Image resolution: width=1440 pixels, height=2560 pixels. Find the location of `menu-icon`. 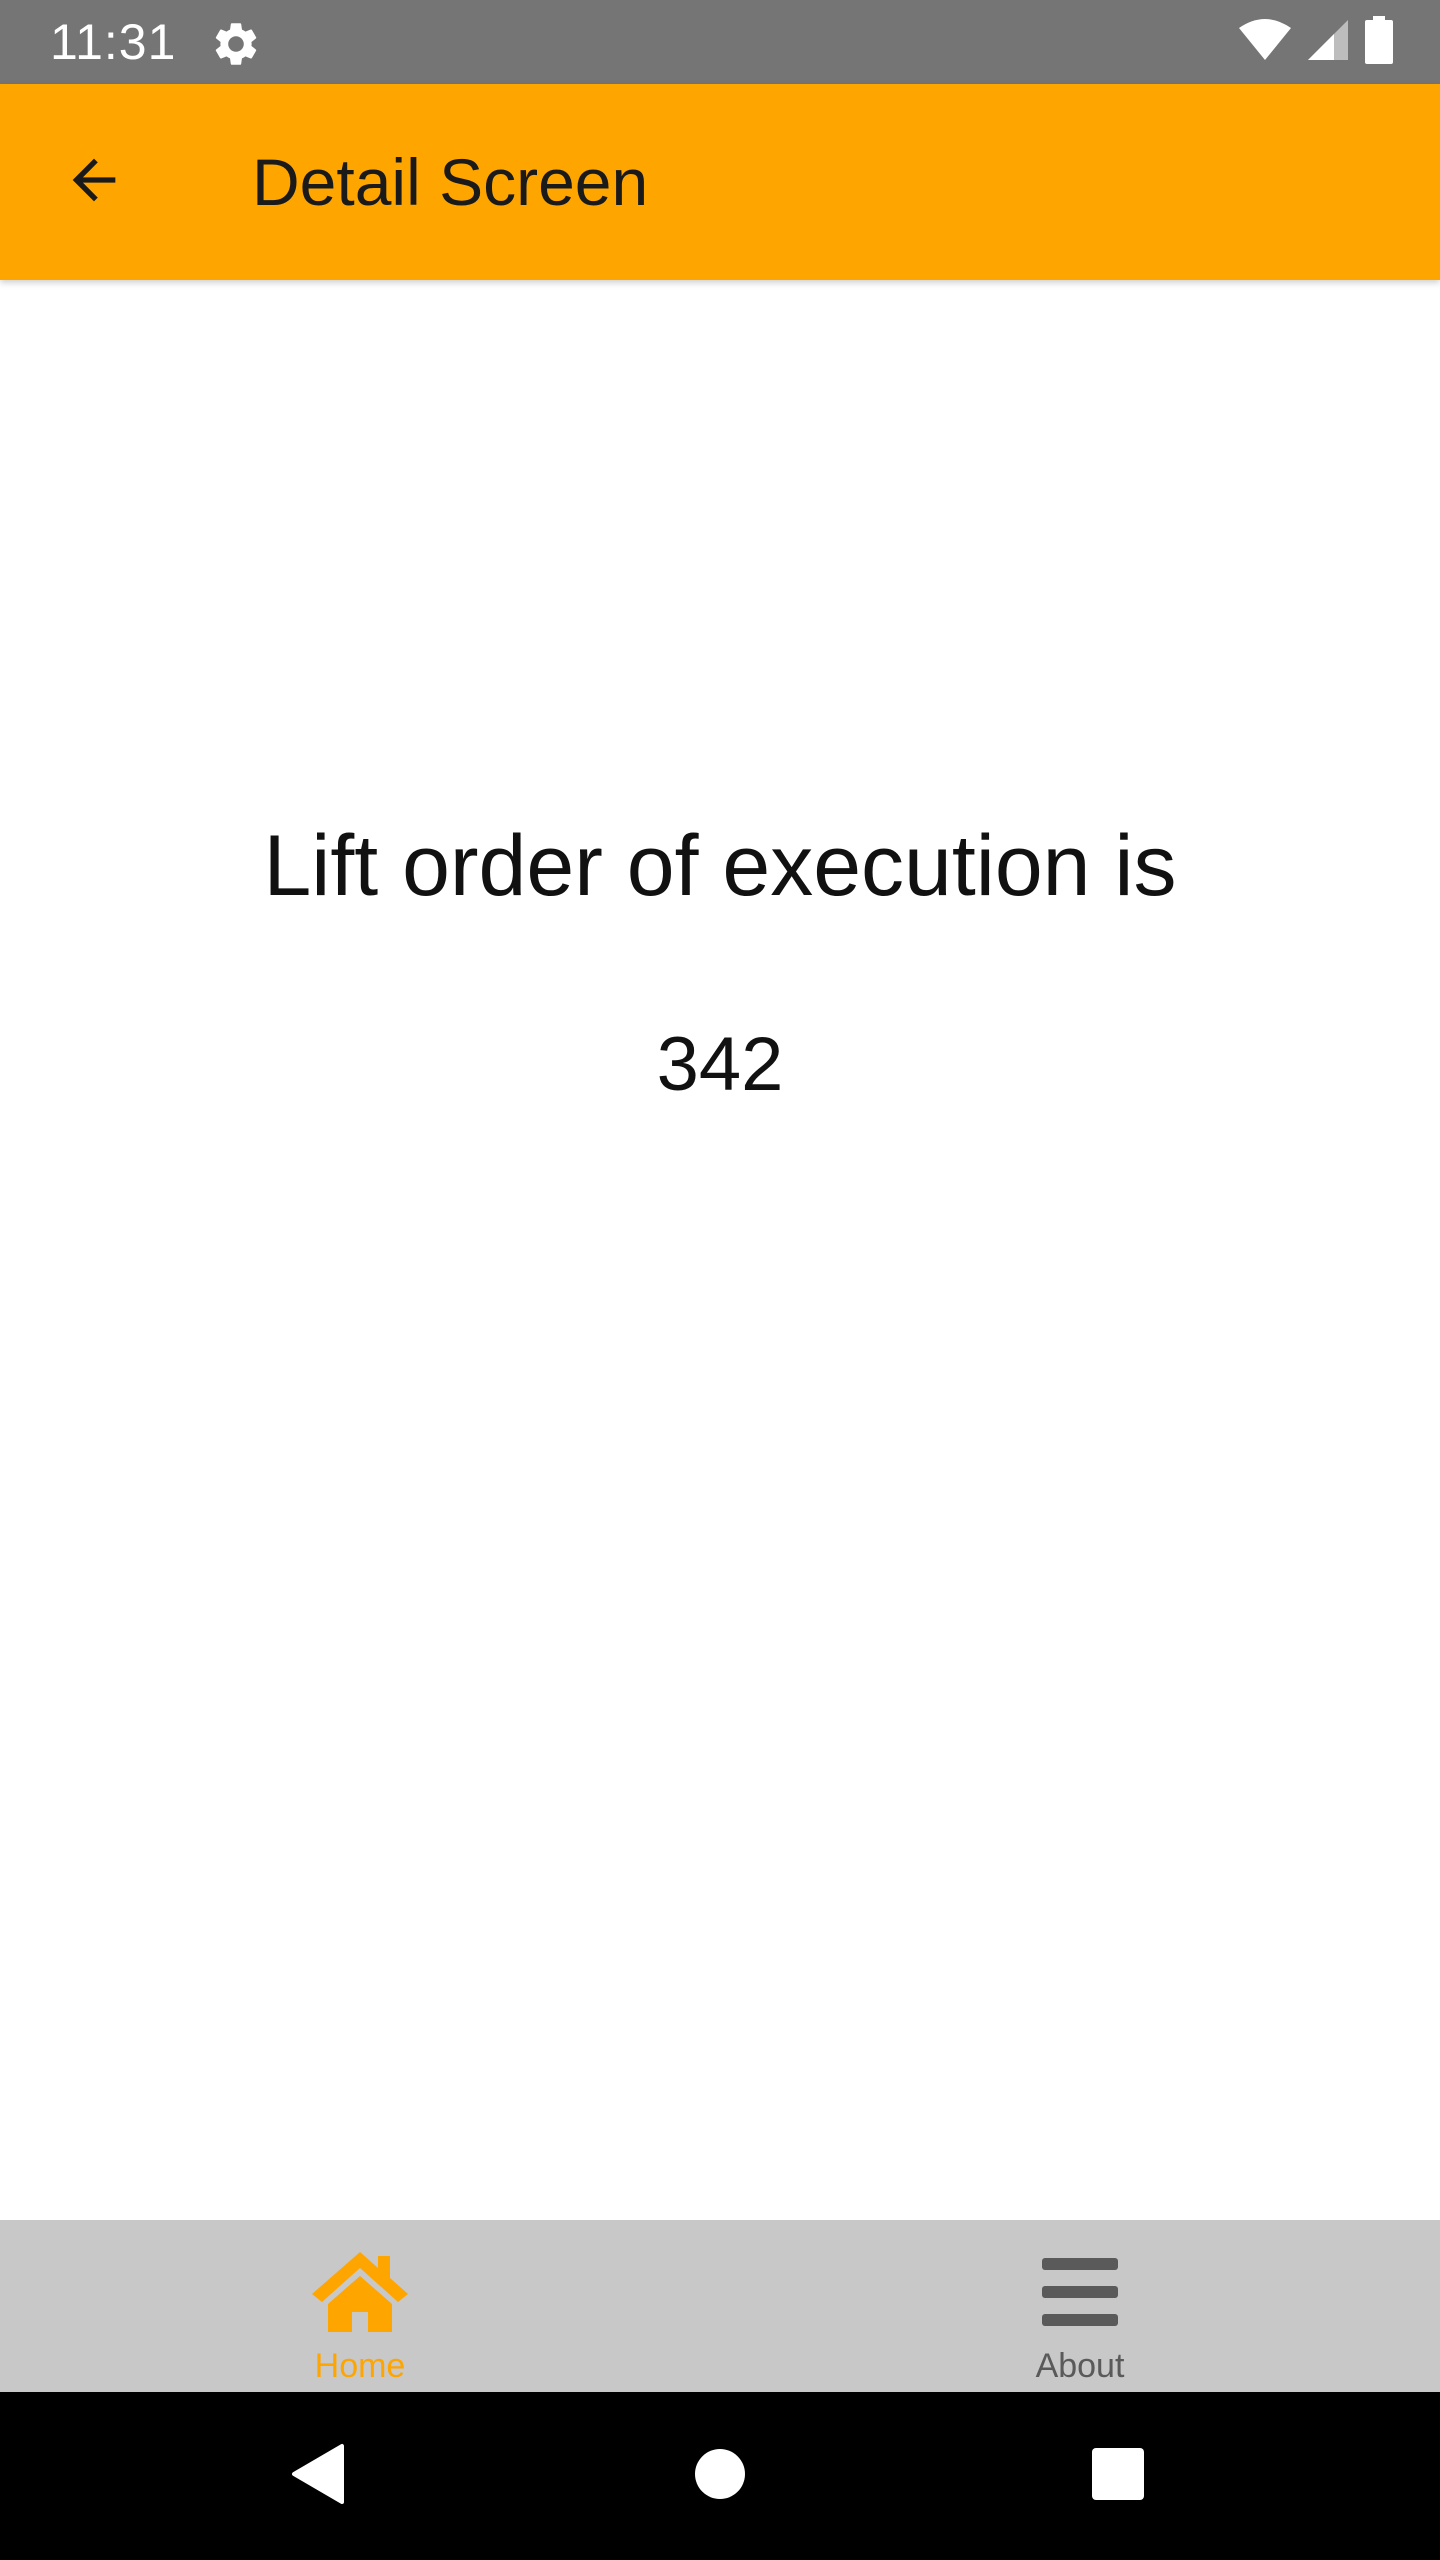

menu-icon is located at coordinates (1080, 2292).